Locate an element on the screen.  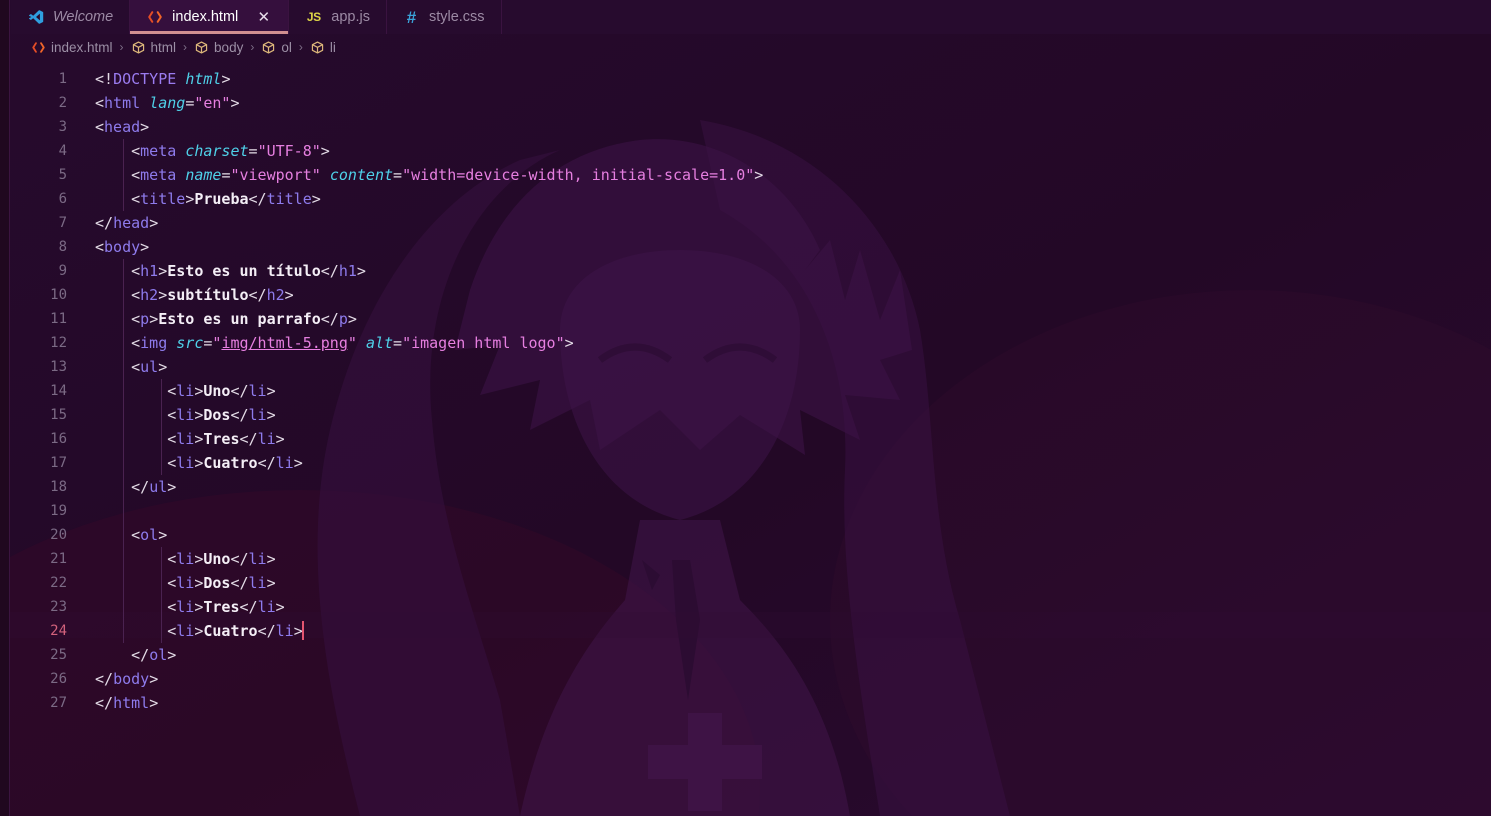
line-number-active: 24 is located at coordinates (58, 631).